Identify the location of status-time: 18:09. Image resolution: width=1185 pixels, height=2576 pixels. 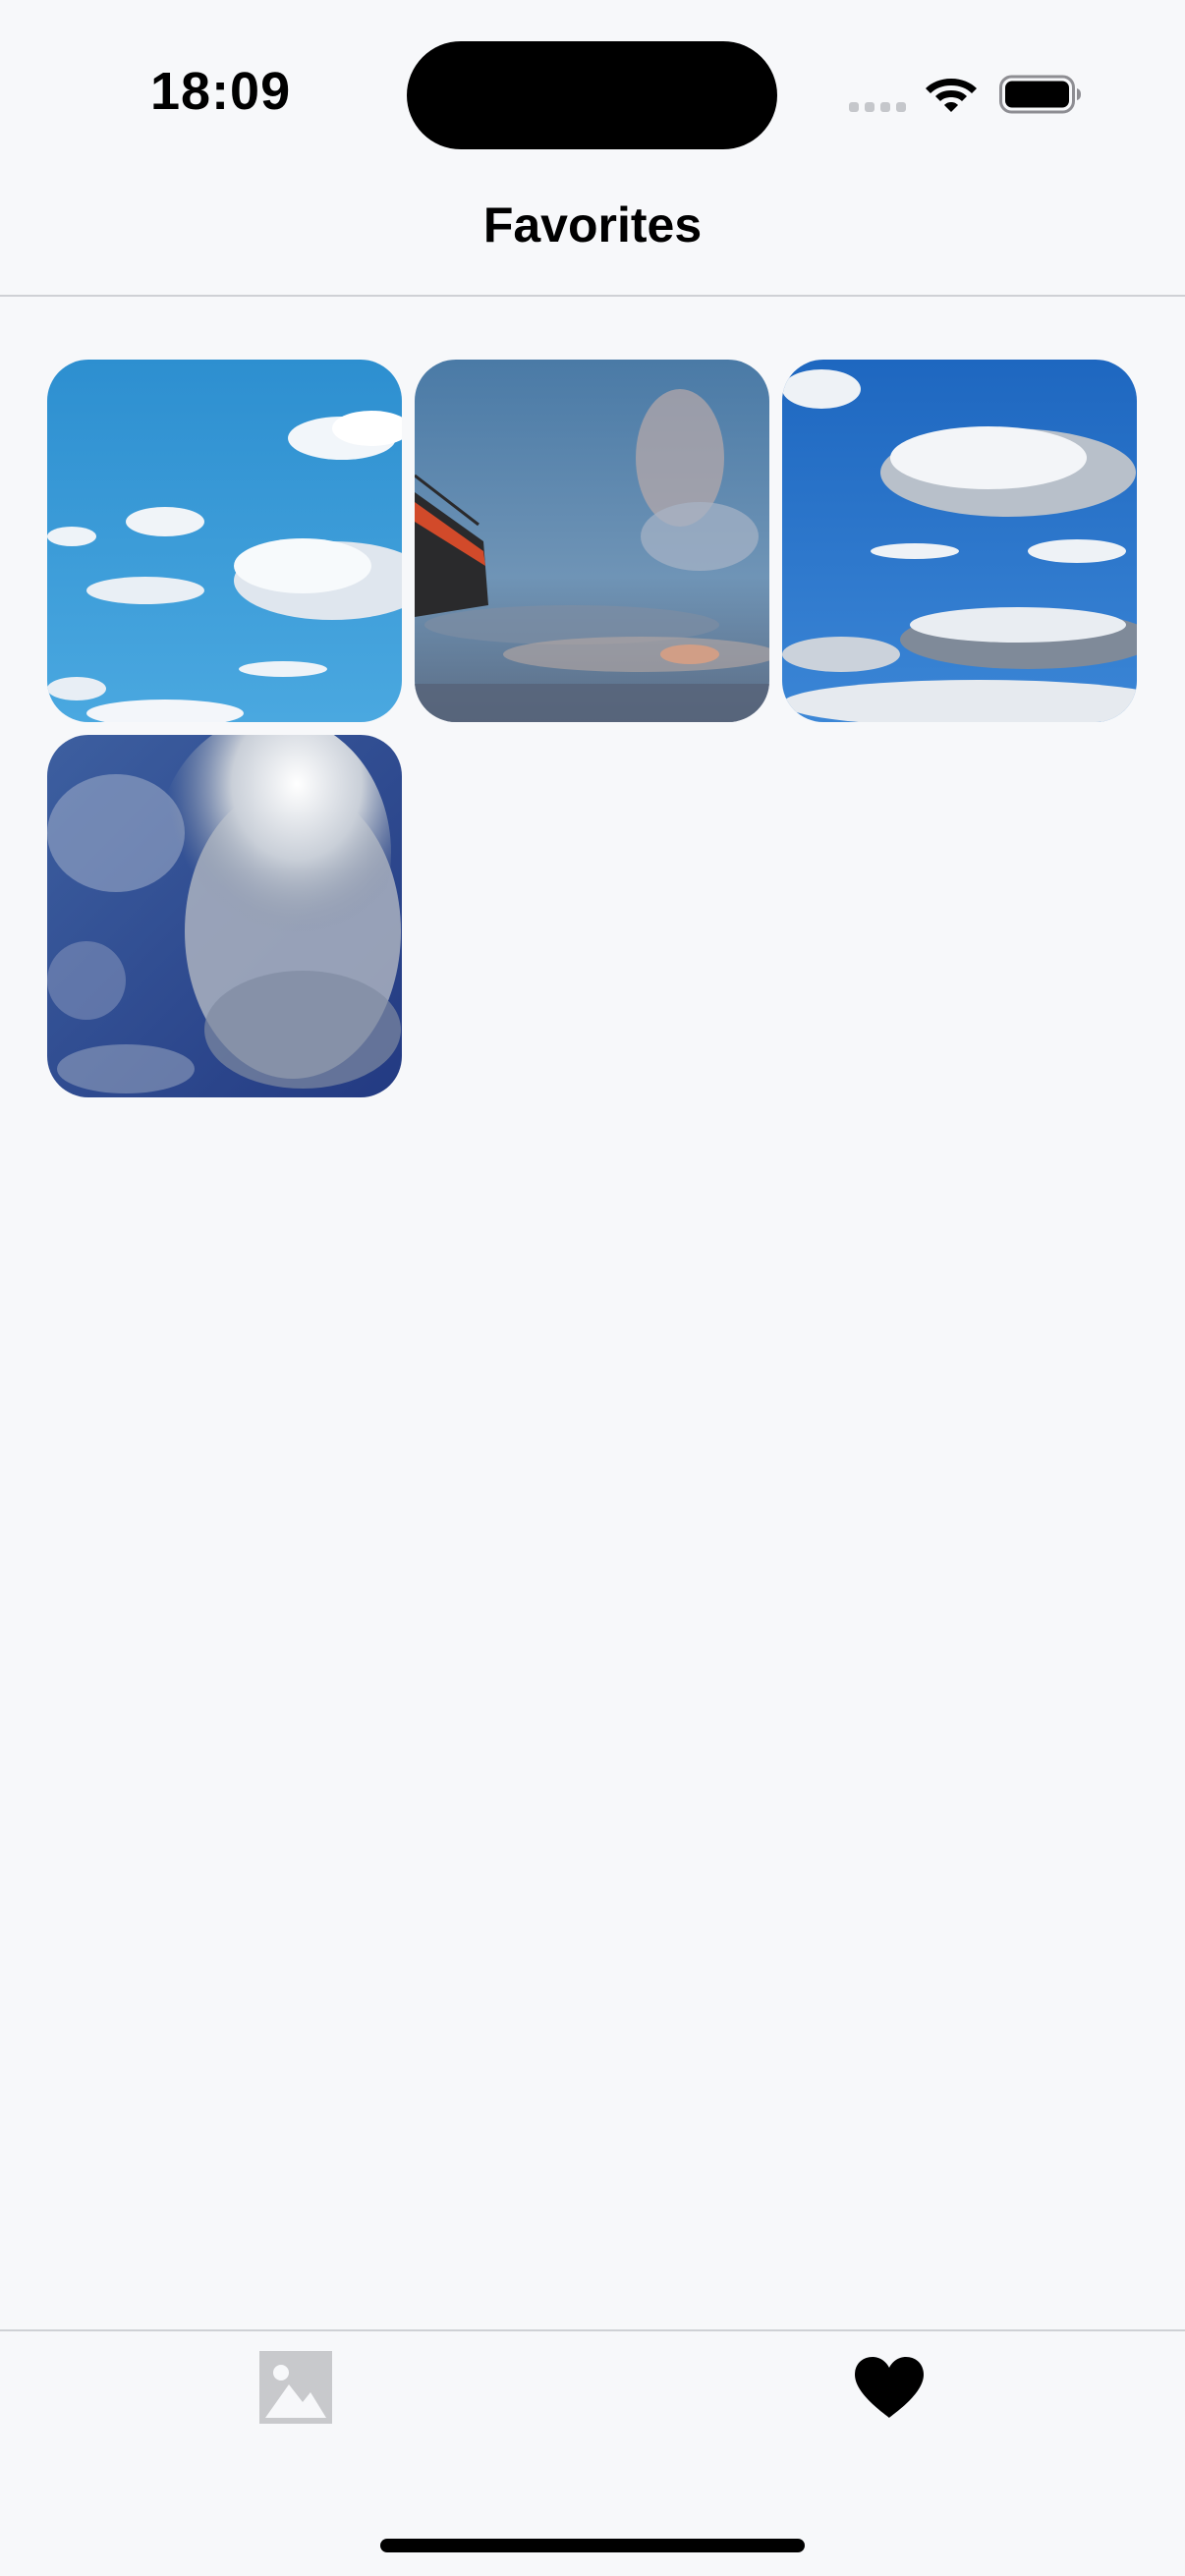
(221, 91).